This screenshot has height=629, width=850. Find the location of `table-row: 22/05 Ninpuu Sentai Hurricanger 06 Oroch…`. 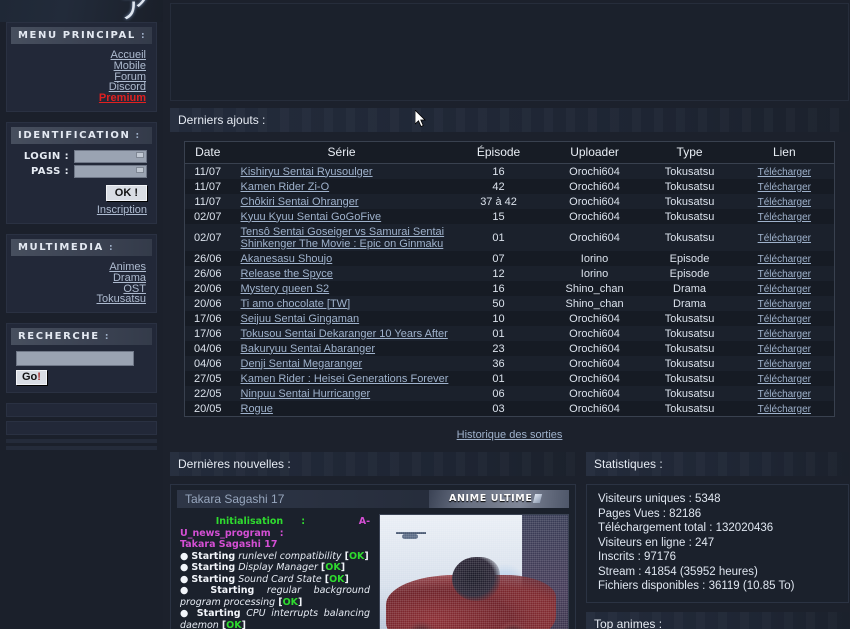

table-row: 22/05 Ninpuu Sentai Hurricanger 06 Oroch… is located at coordinates (509, 393).